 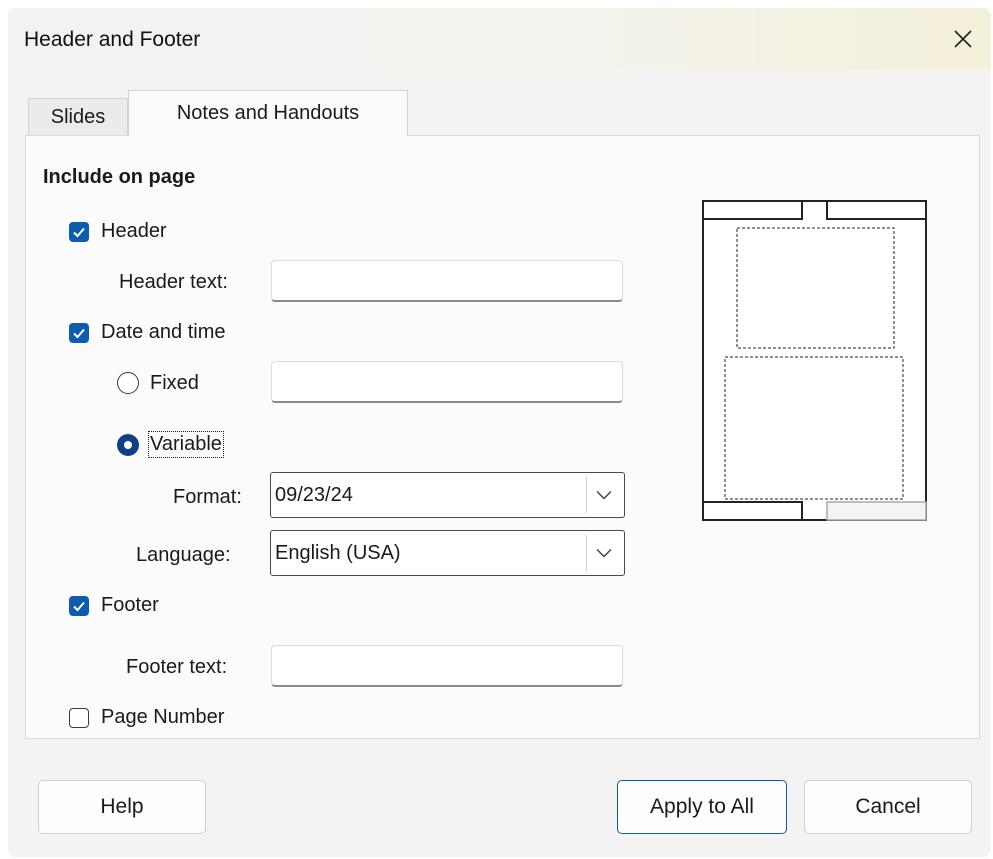 I want to click on footer-checkbox, so click(x=79, y=606).